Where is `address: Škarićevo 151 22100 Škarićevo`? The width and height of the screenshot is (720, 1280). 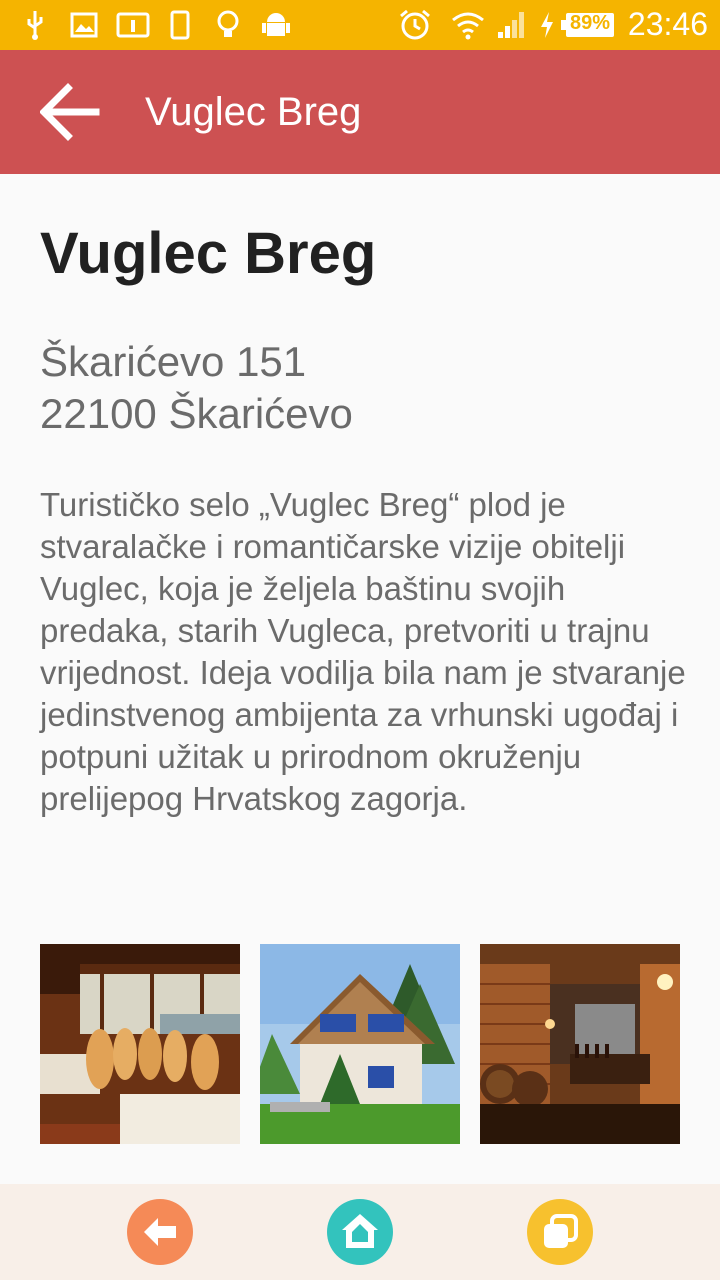 address: Škarićevo 151 22100 Škarićevo is located at coordinates (196, 388).